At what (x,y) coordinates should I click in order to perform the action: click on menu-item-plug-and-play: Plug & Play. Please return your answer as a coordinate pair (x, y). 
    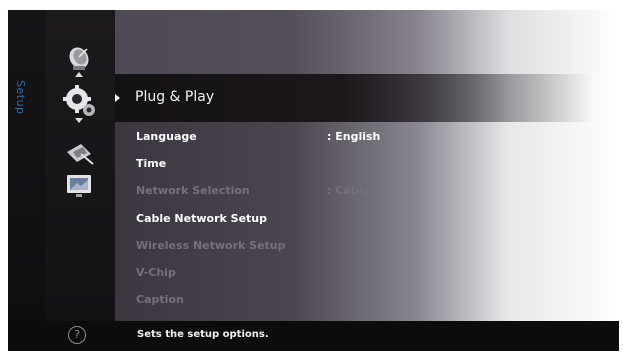
    Looking at the image, I should click on (174, 97).